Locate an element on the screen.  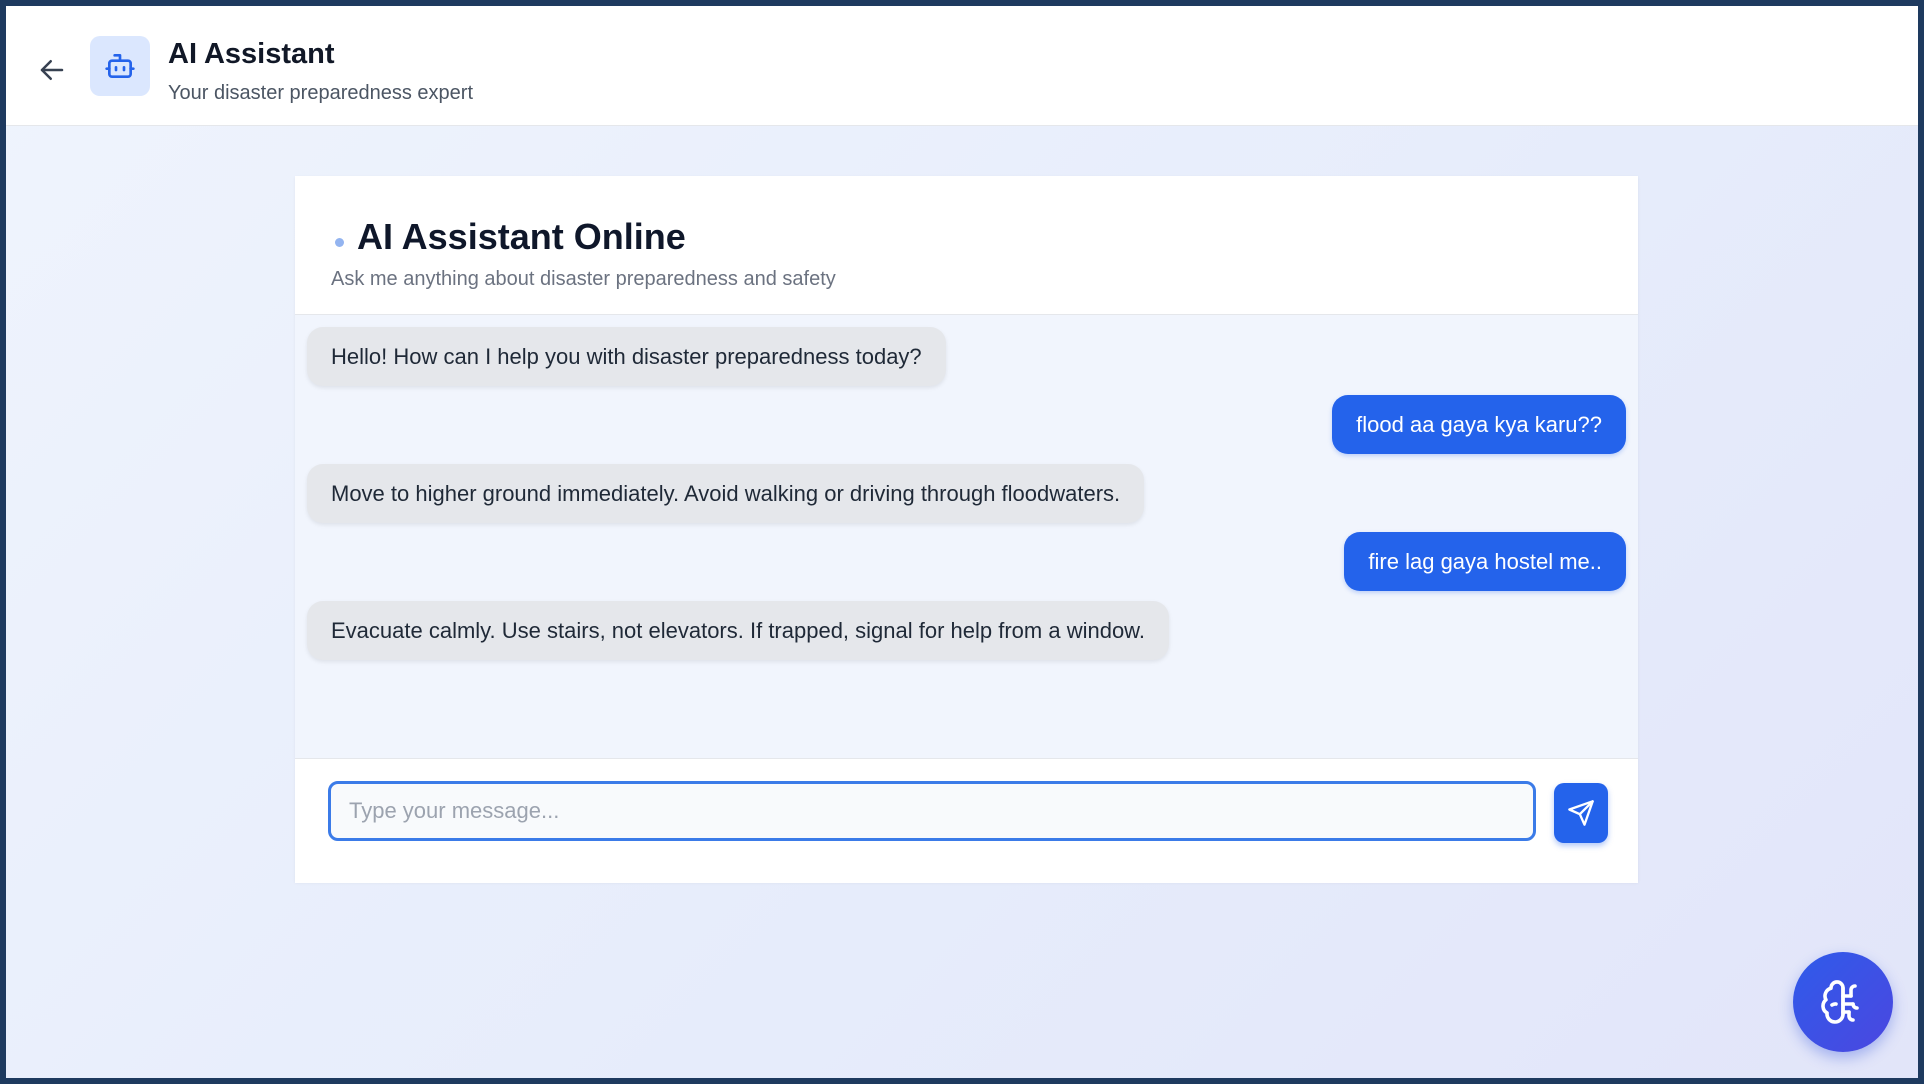
page-subtitle: Your disaster preparedness expert is located at coordinates (320, 93).